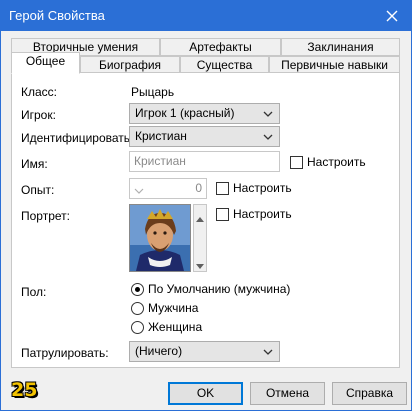 Image resolution: width=412 pixels, height=411 pixels. I want to click on tab-label: Биография, so click(130, 65).